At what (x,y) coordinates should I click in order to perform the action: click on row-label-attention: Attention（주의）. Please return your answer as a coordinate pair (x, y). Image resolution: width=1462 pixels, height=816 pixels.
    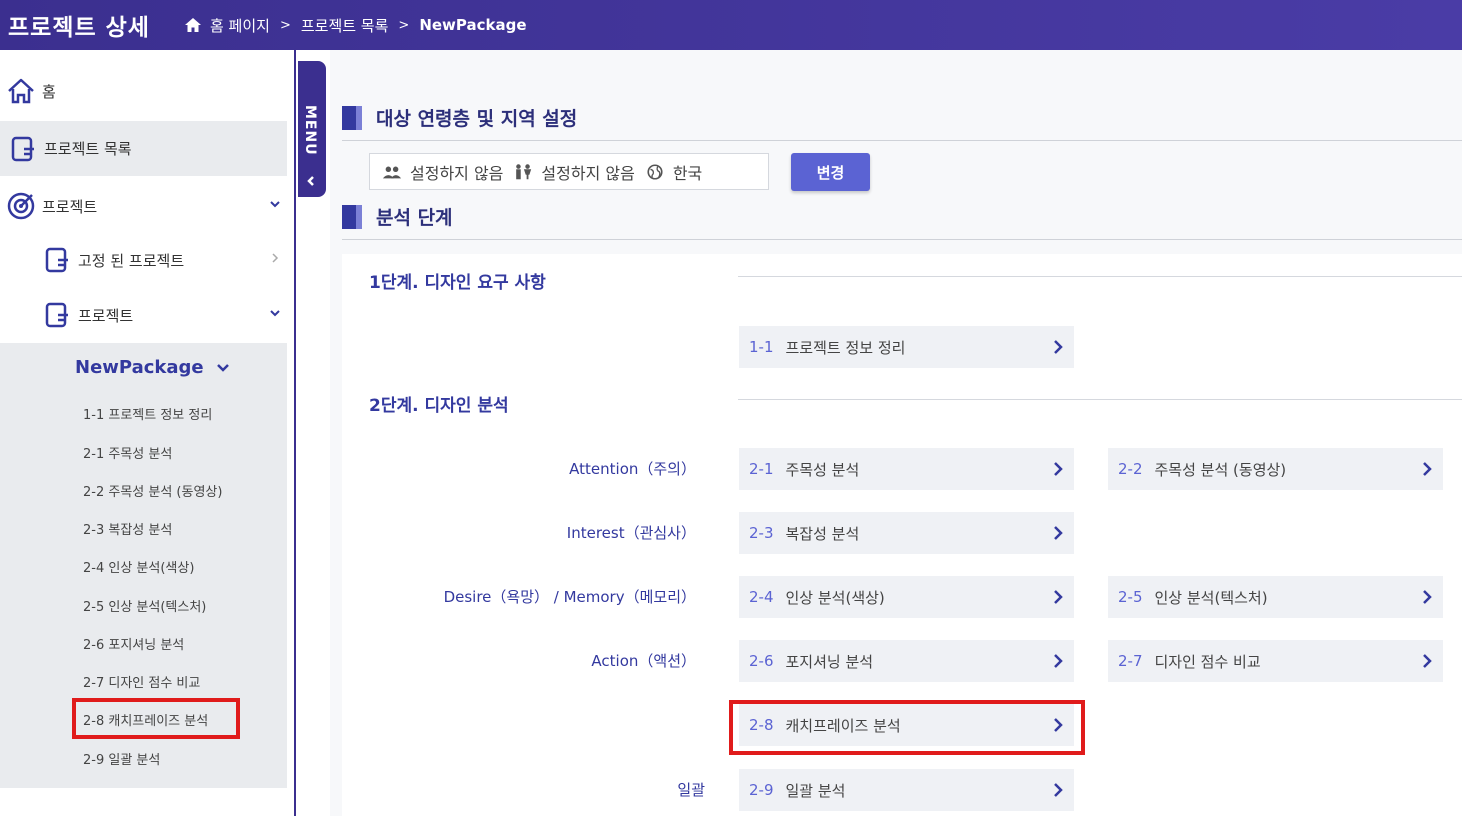
    Looking at the image, I should click on (632, 469).